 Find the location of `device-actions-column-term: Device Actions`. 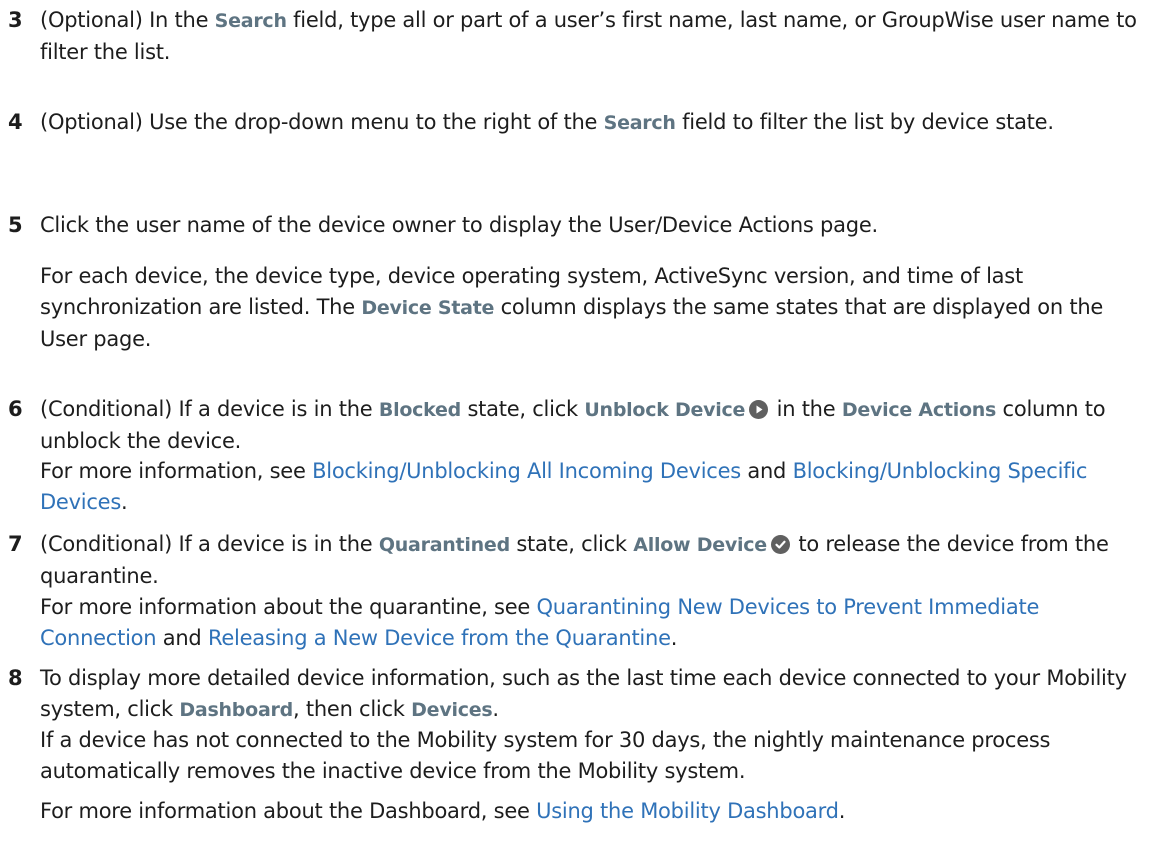

device-actions-column-term: Device Actions is located at coordinates (919, 410).